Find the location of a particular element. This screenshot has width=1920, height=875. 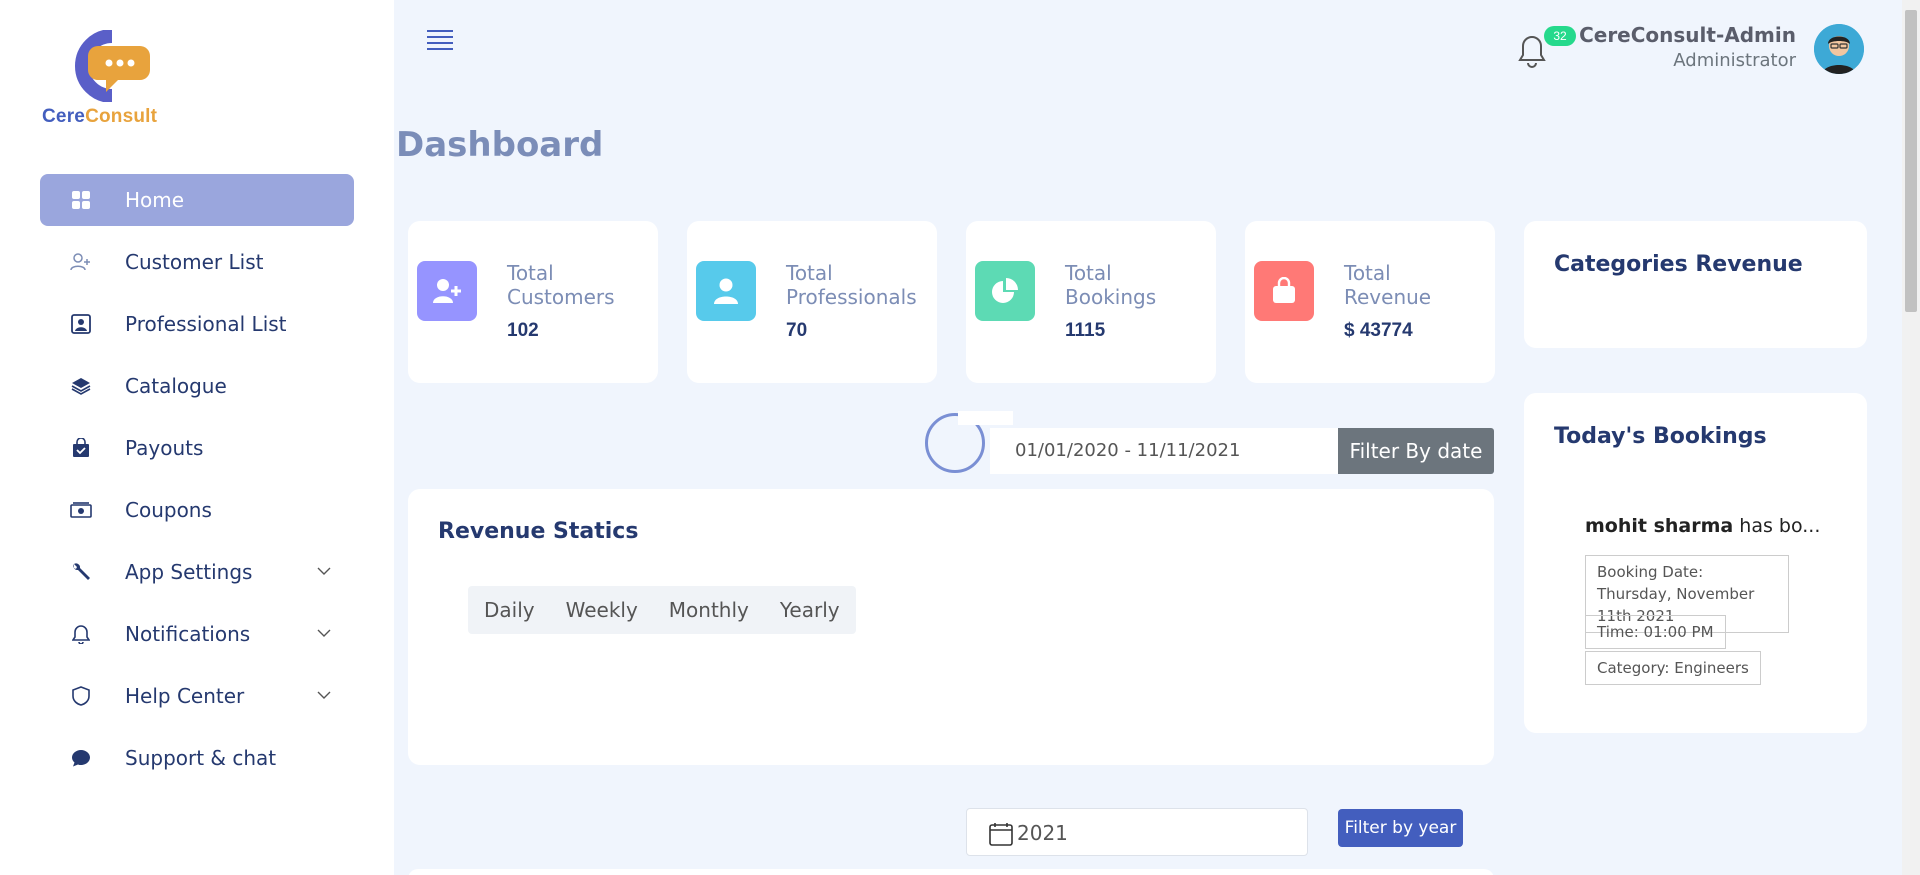

avatar is located at coordinates (1839, 49).